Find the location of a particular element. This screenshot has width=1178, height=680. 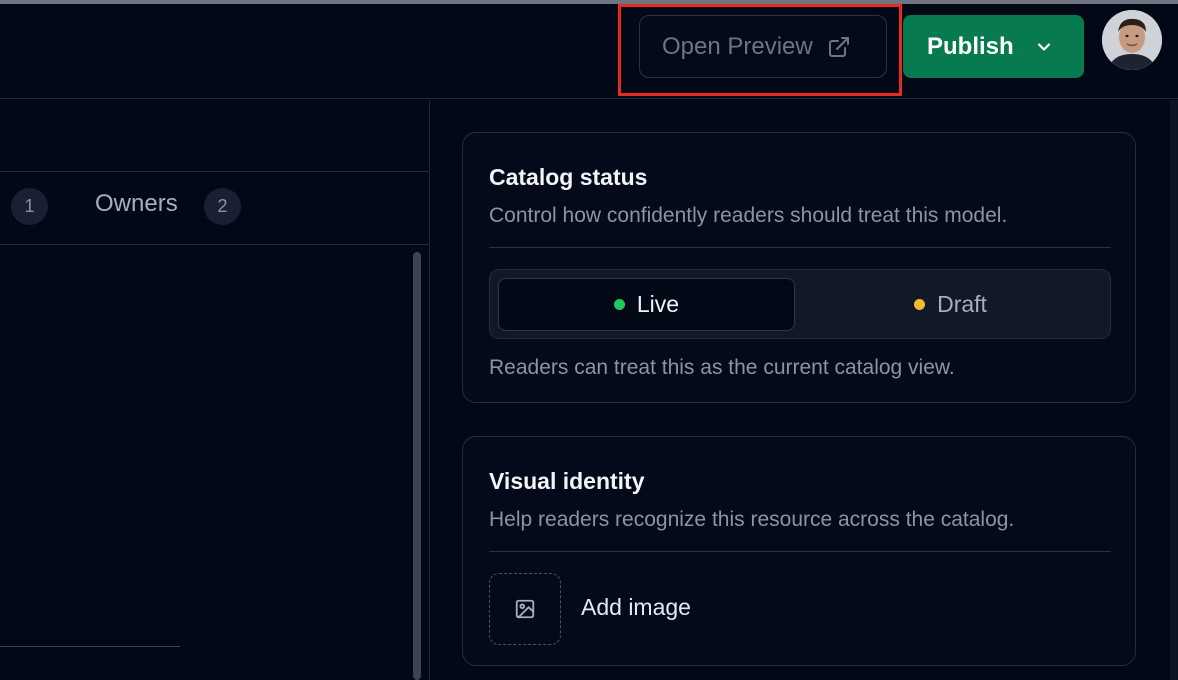

avatar-image is located at coordinates (1132, 40).